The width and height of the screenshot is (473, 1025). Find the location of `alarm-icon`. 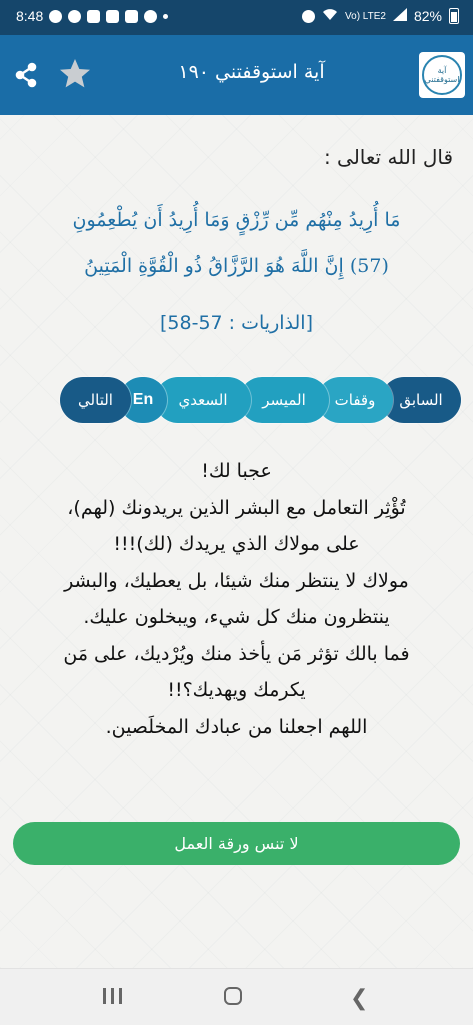

alarm-icon is located at coordinates (309, 16).